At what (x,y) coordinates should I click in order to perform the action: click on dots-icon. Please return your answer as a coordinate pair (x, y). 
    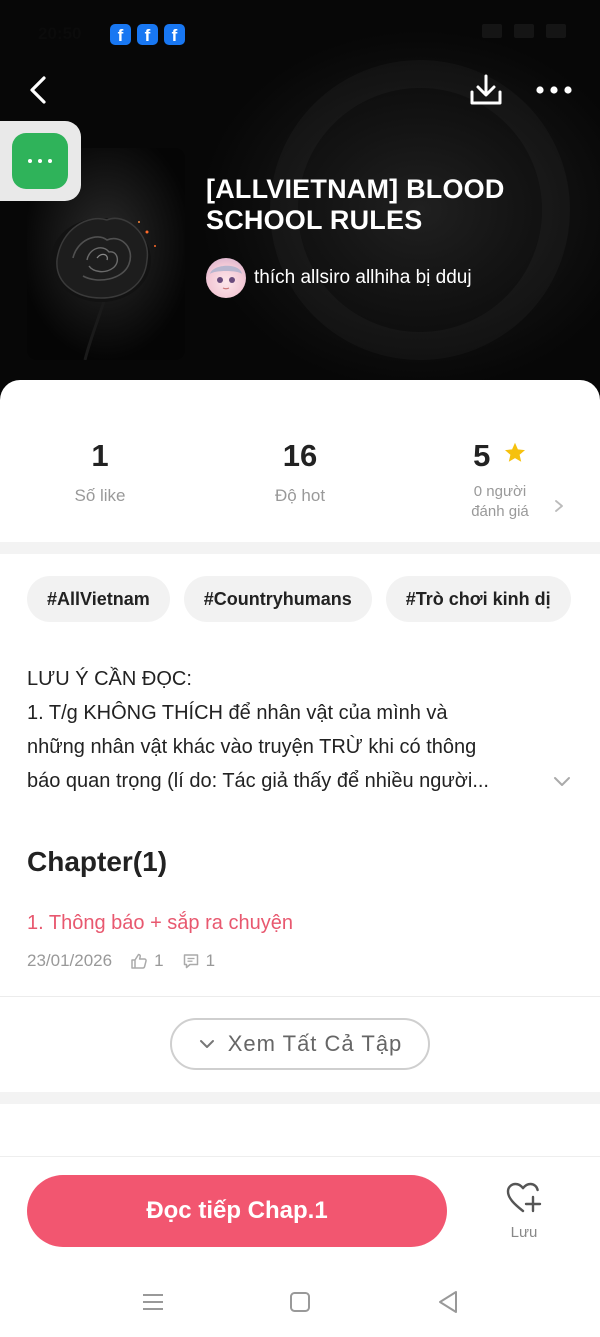
    Looking at the image, I should click on (40, 161).